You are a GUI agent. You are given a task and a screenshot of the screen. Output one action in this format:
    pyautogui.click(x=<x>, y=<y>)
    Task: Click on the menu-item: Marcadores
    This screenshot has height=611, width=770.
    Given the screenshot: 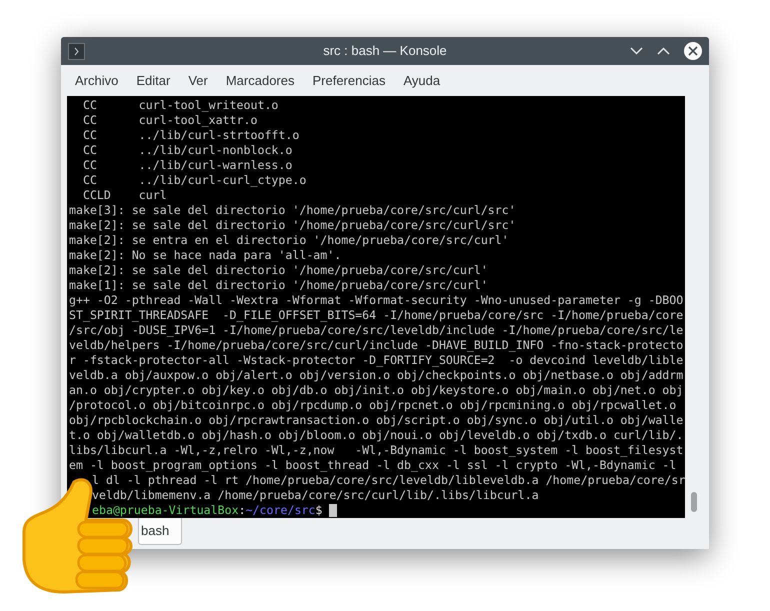 What is the action you would take?
    pyautogui.click(x=260, y=81)
    